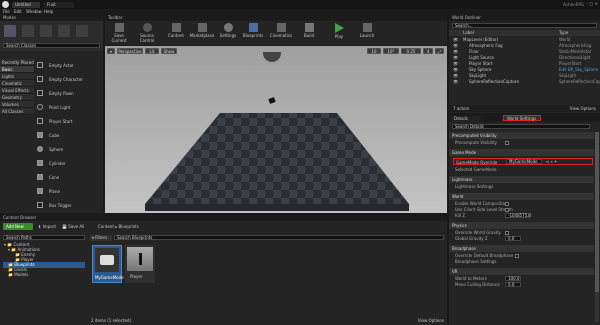 This screenshot has width=600, height=325. Describe the element at coordinates (18, 226) in the screenshot. I see `add-new-button: Add New` at that location.